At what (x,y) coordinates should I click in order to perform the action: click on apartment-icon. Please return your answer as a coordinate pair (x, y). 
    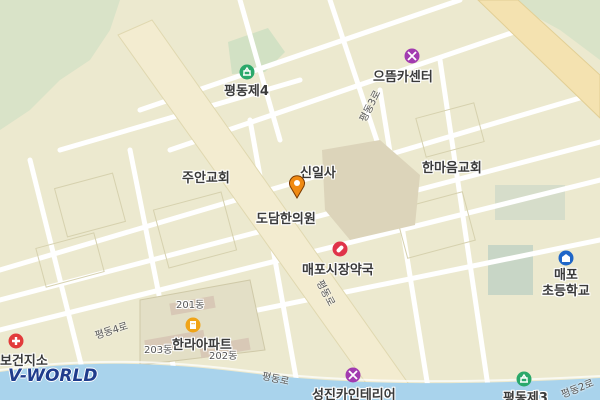
    Looking at the image, I should click on (193, 325).